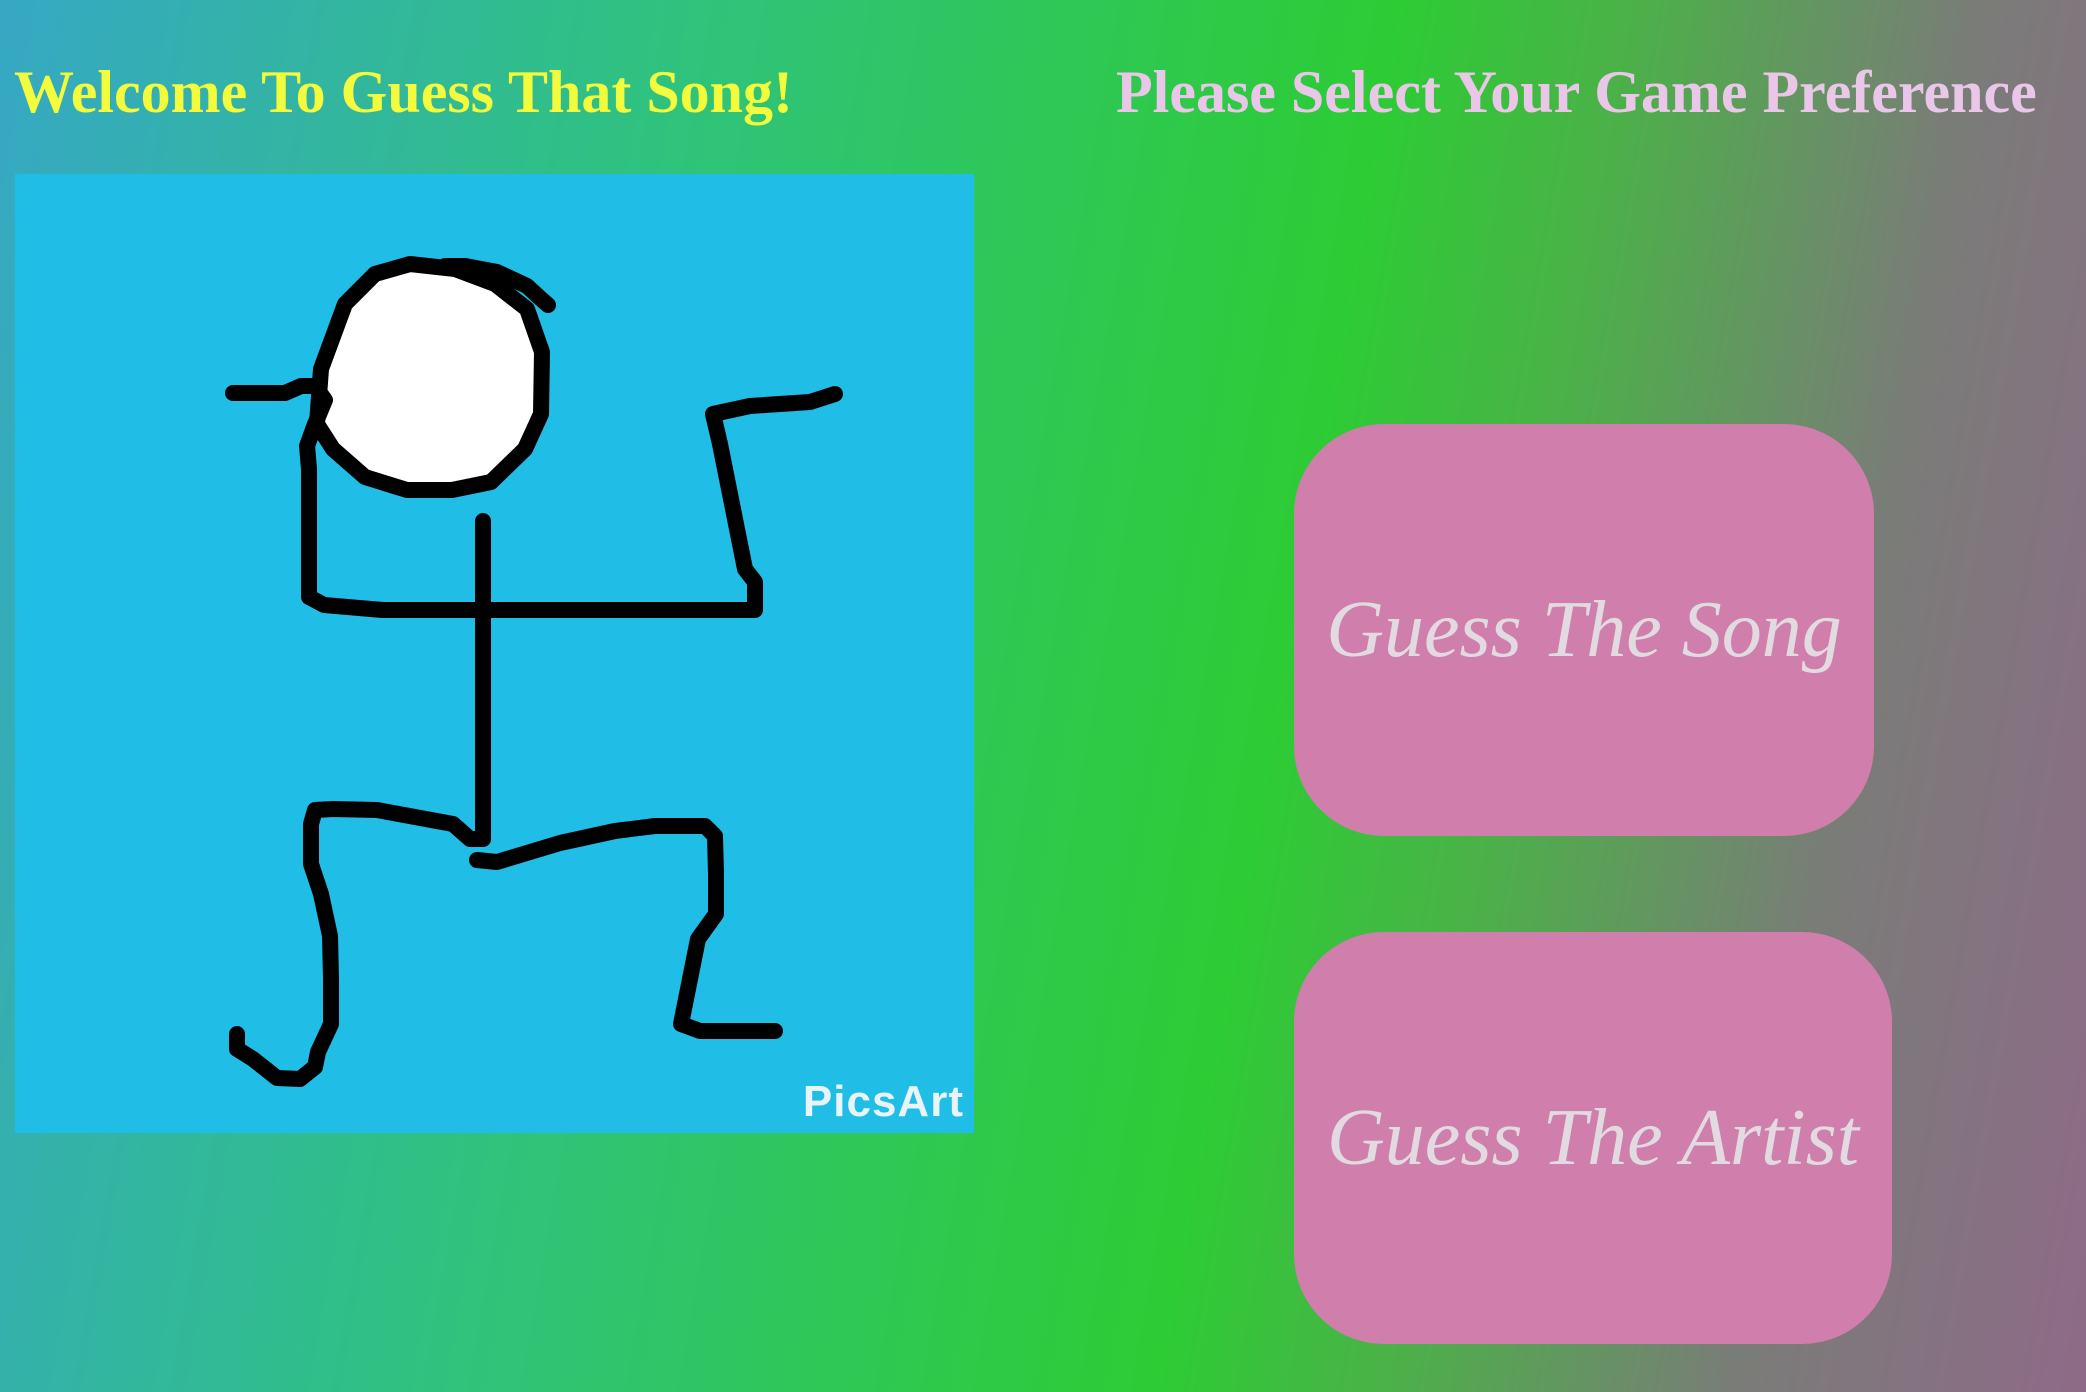 This screenshot has height=1392, width=2086. What do you see at coordinates (883, 1101) in the screenshot?
I see `picsart-watermark: PicsArt` at bounding box center [883, 1101].